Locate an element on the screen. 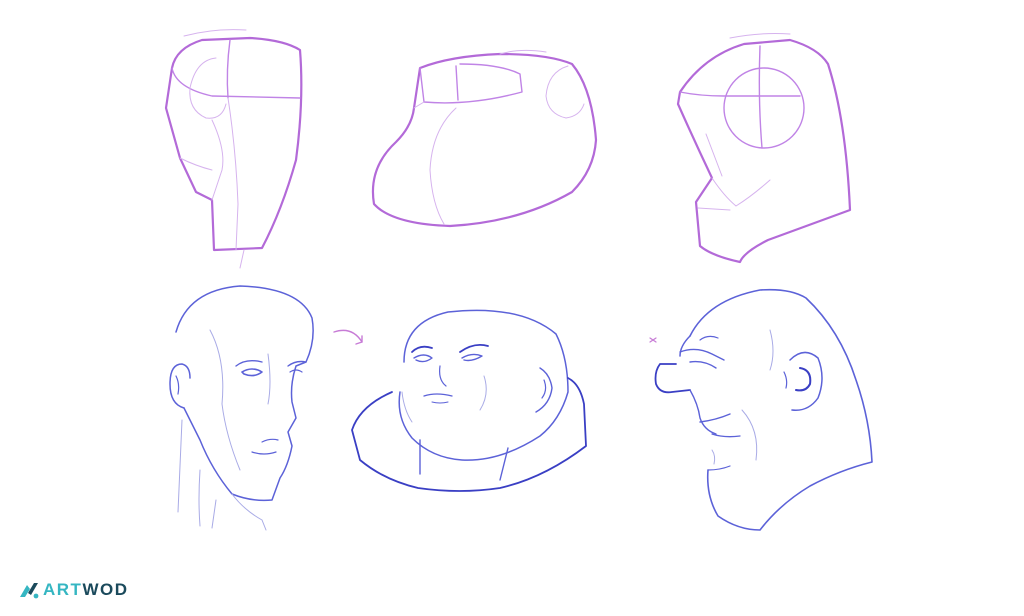 The height and width of the screenshot is (616, 1024). construction-head-block-profile is located at coordinates (764, 148).